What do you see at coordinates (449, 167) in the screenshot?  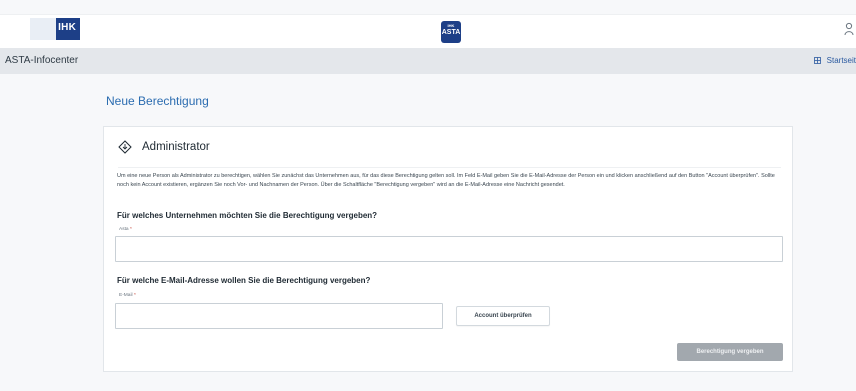 I see `card-divider` at bounding box center [449, 167].